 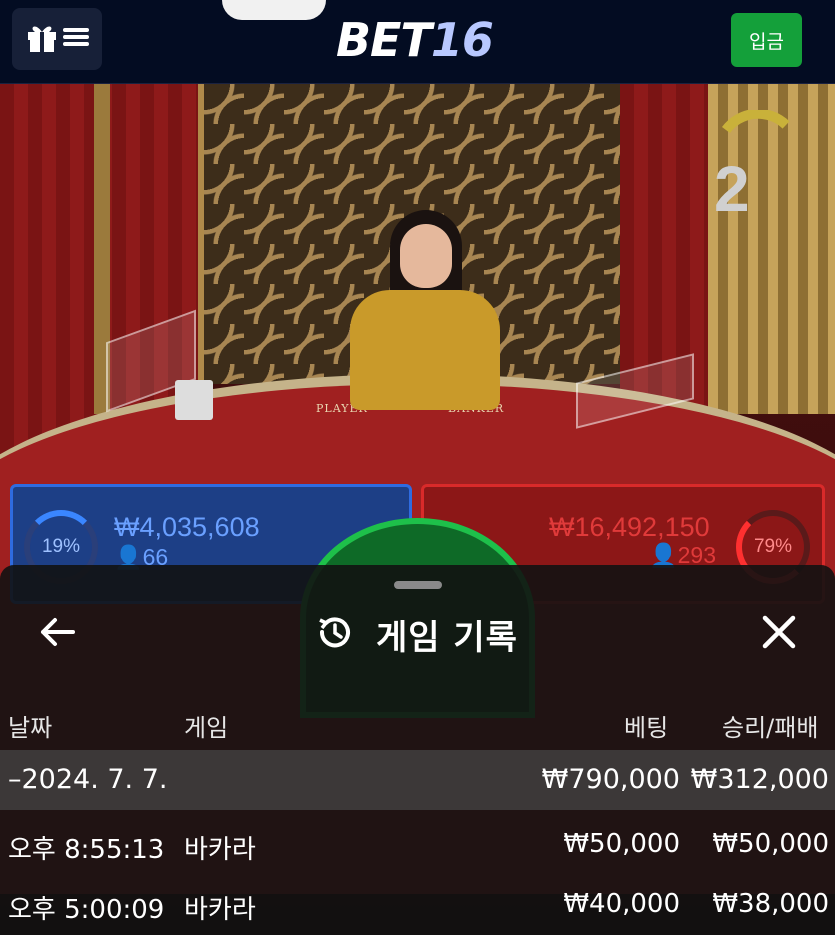 What do you see at coordinates (42, 39) in the screenshot?
I see `gift-icon` at bounding box center [42, 39].